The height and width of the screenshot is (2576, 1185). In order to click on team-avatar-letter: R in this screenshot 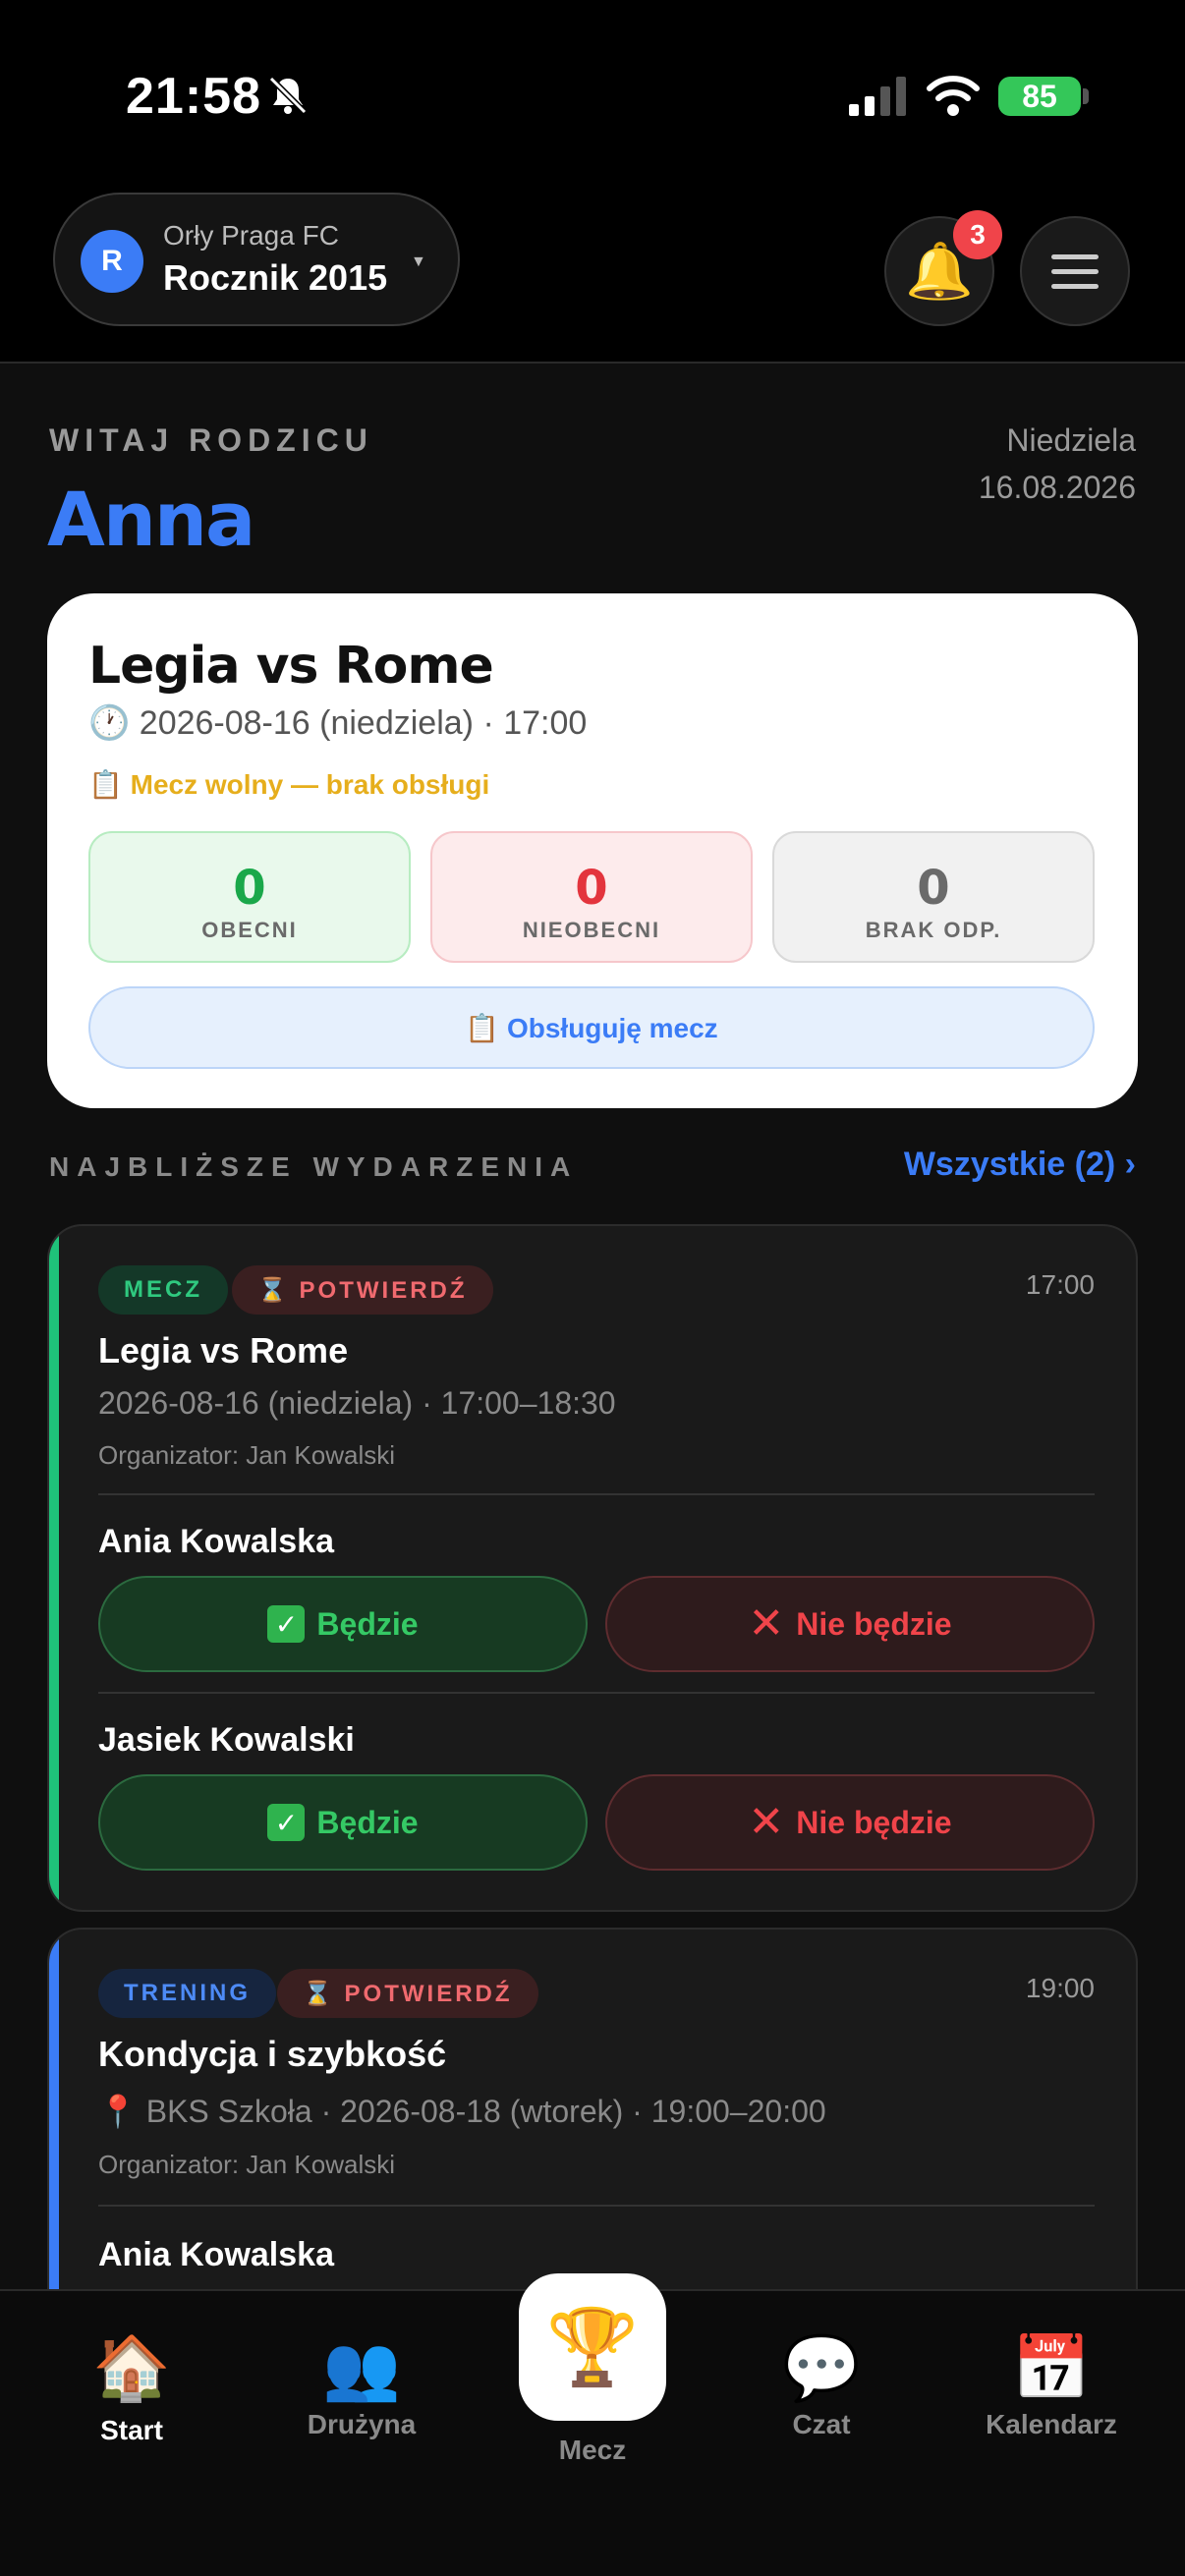, I will do `click(112, 261)`.